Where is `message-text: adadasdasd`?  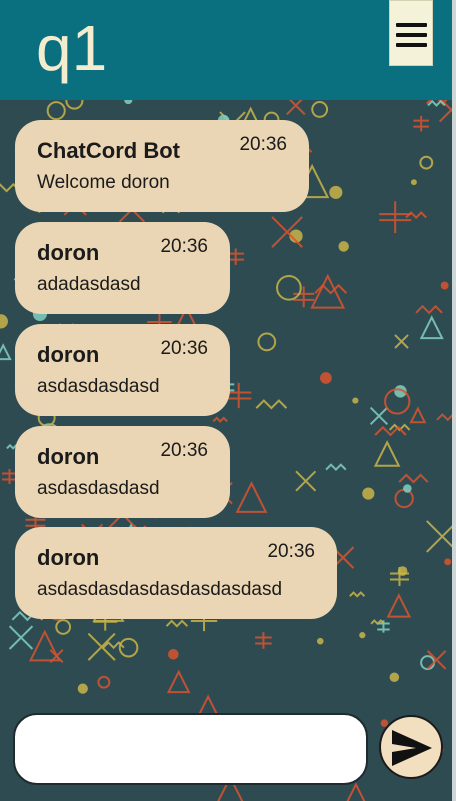 message-text: adadasdasd is located at coordinates (89, 284).